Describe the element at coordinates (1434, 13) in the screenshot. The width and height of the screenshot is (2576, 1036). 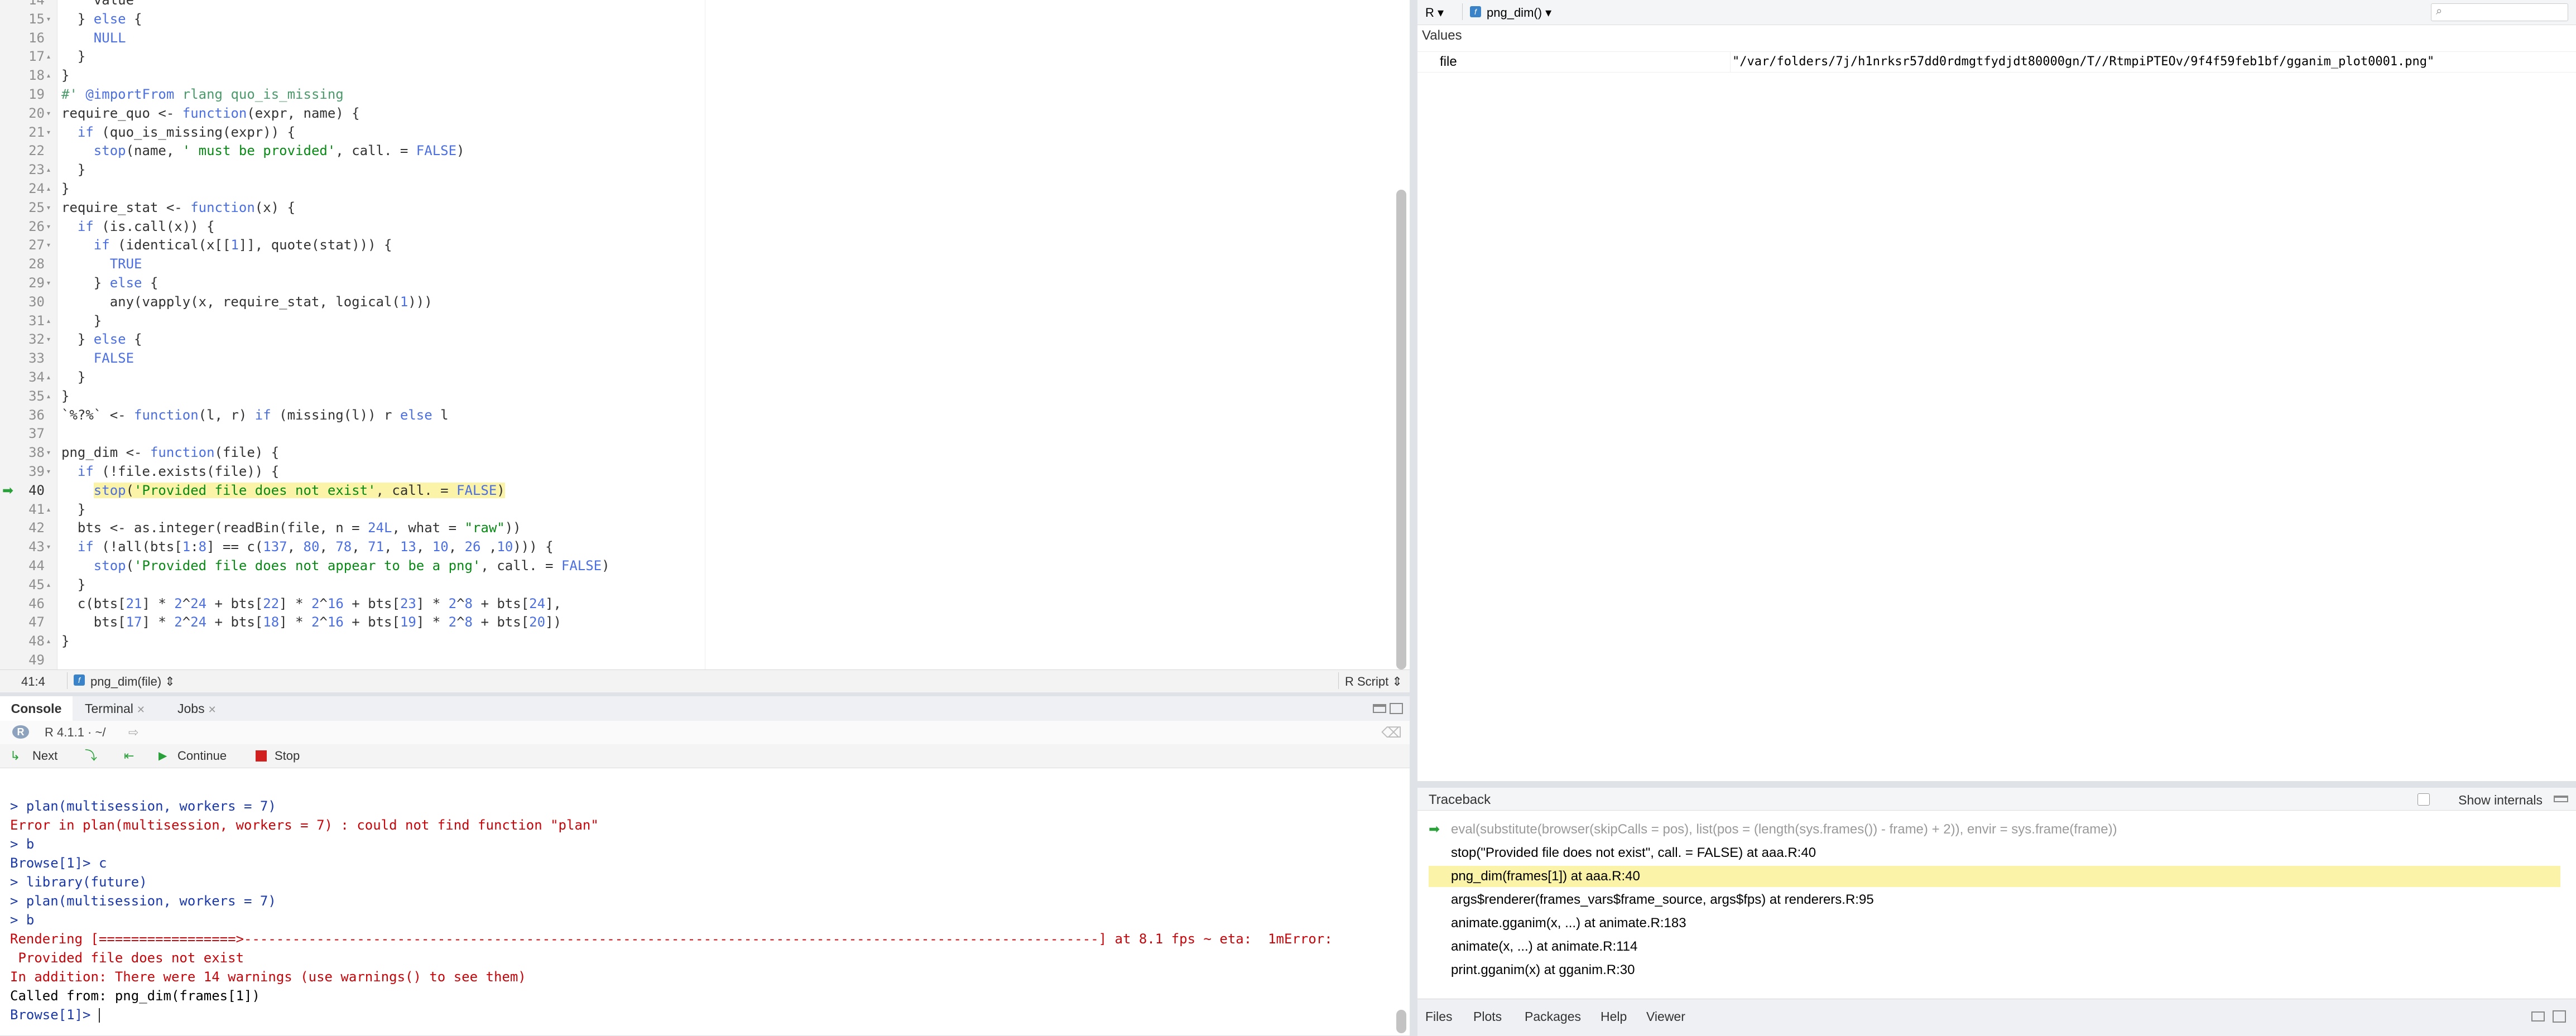
I see `language-selector: R ▾` at that location.